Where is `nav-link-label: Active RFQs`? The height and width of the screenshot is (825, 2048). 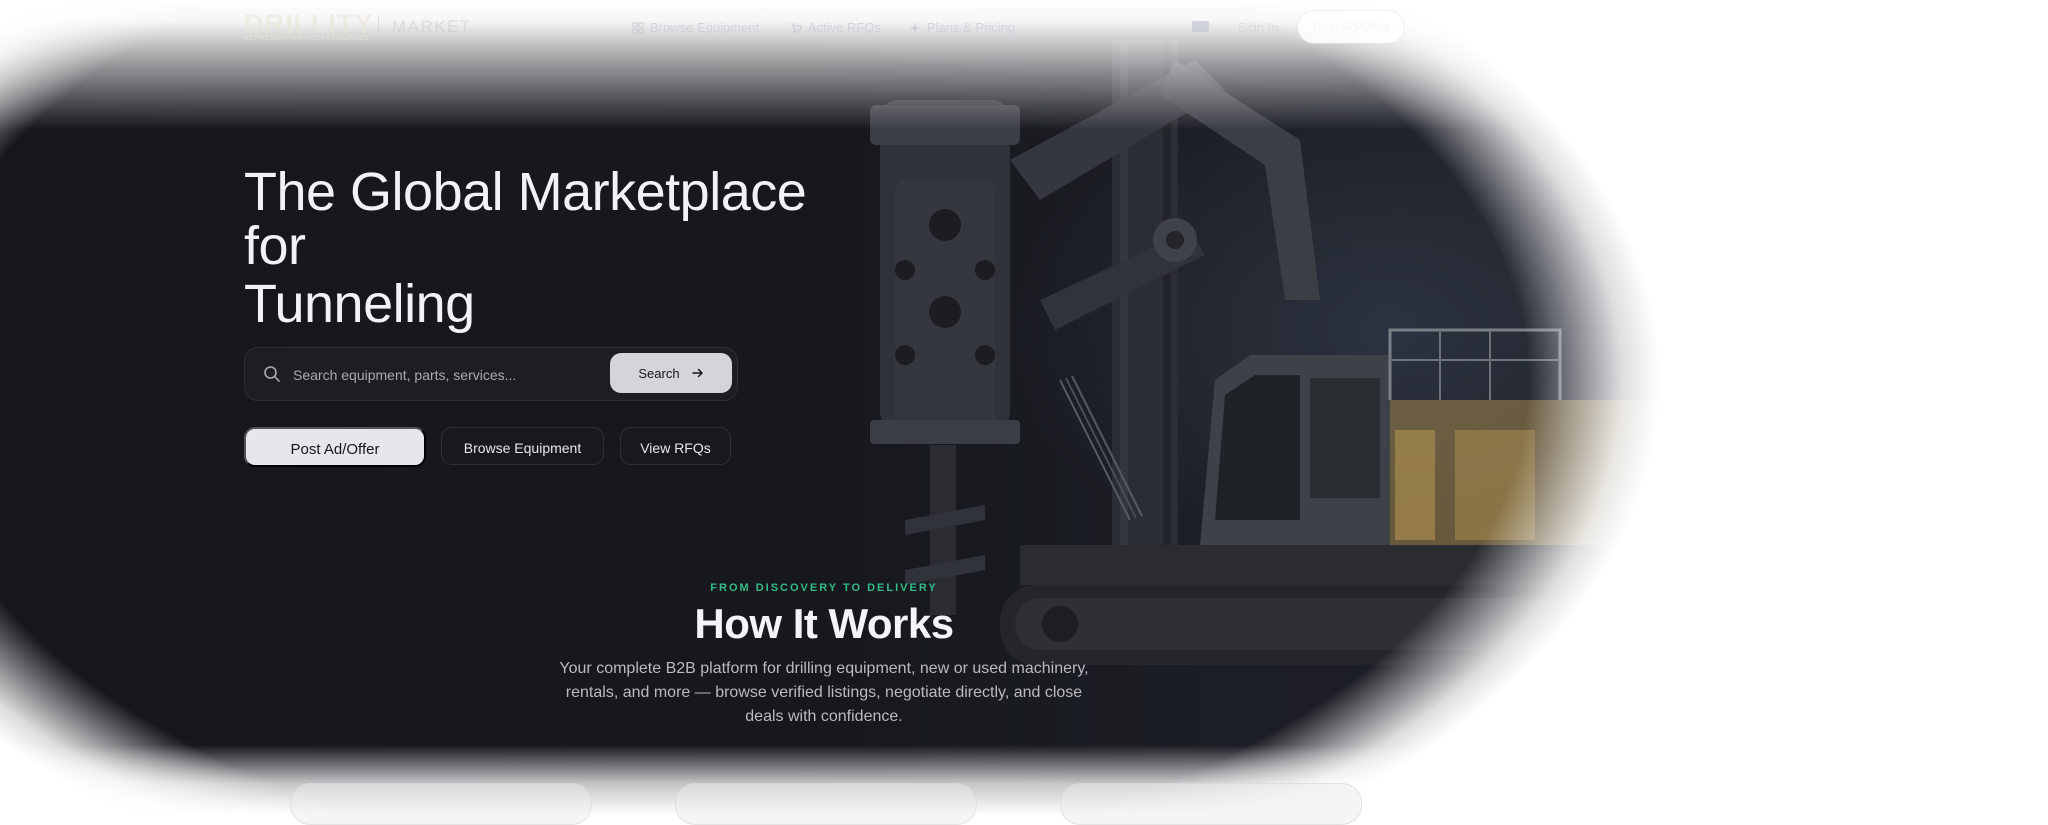 nav-link-label: Active RFQs is located at coordinates (844, 27).